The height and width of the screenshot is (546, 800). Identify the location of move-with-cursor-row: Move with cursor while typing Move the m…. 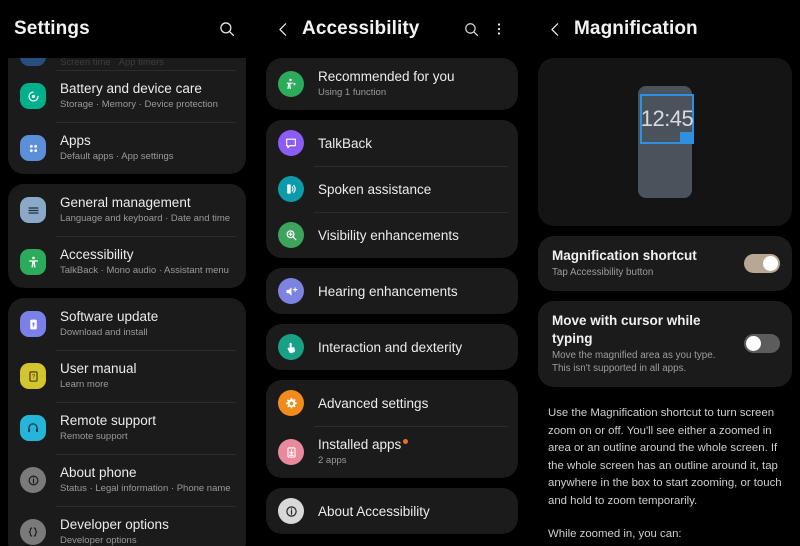
(665, 344).